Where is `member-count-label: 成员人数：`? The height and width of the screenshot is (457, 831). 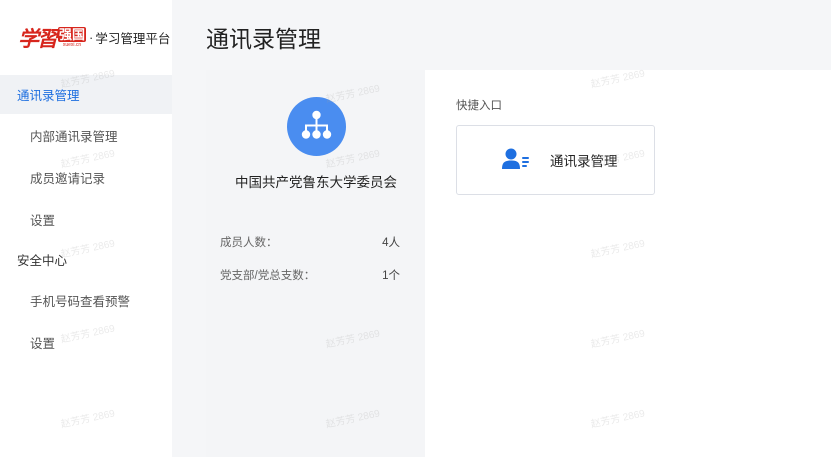 member-count-label: 成员人数： is located at coordinates (249, 243).